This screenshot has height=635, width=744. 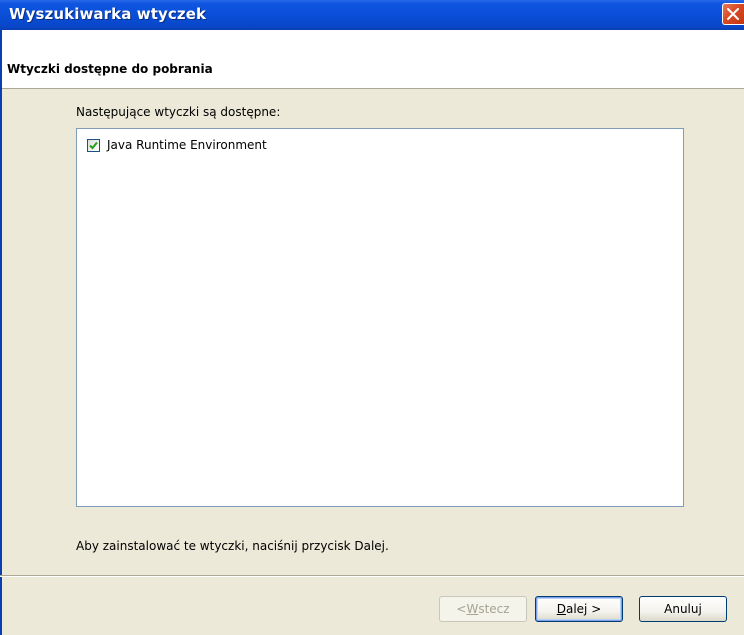 What do you see at coordinates (472, 609) in the screenshot?
I see `back-mnemonic: W` at bounding box center [472, 609].